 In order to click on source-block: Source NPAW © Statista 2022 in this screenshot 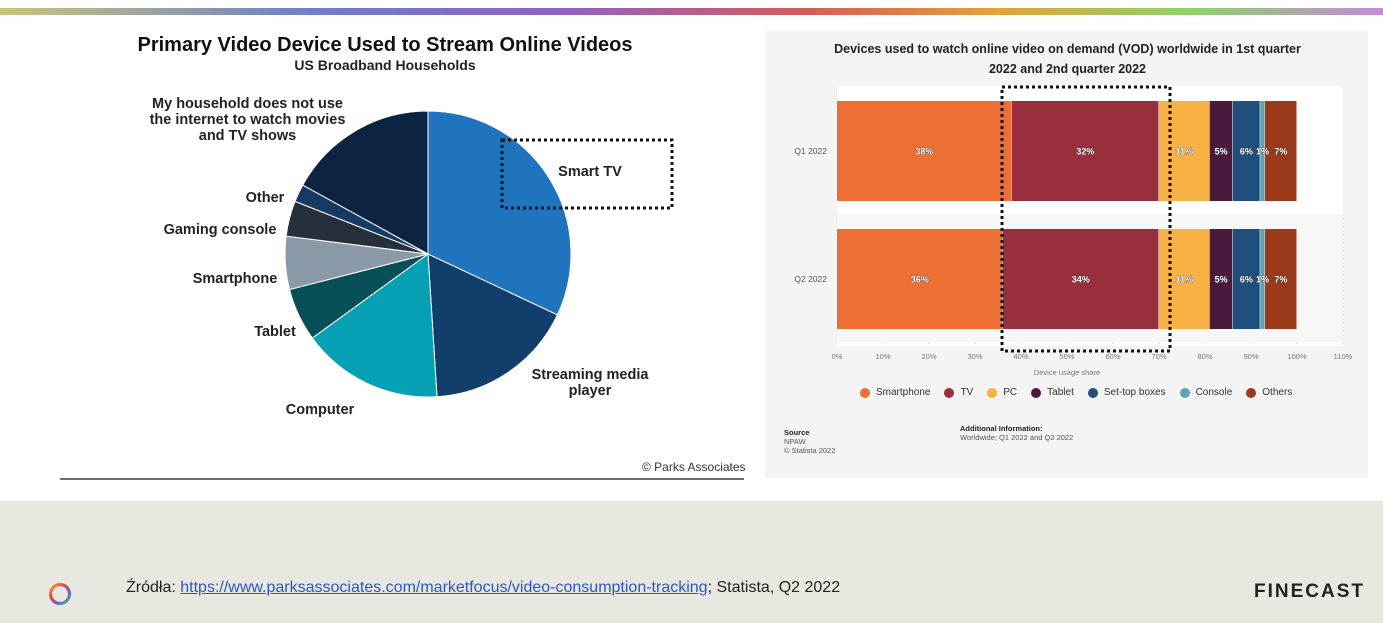, I will do `click(809, 441)`.